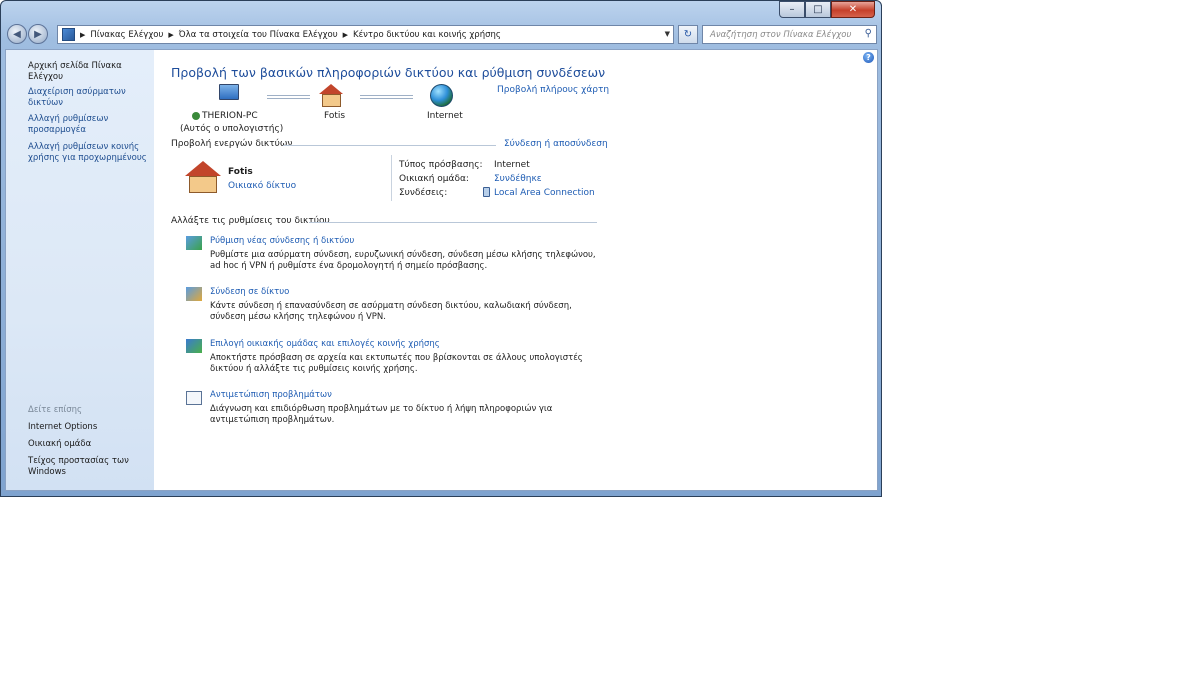 The image size is (1200, 675). What do you see at coordinates (249, 292) in the screenshot?
I see `task-title-link: Σύνδεση σε δίκτυο` at bounding box center [249, 292].